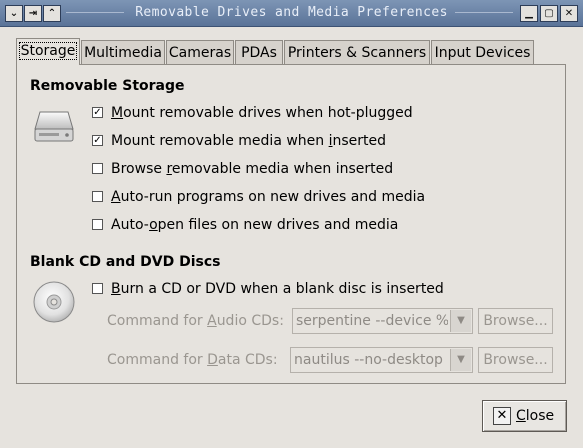  I want to click on blank-discs-heading: Blank CD and DVD Discs, so click(125, 262).